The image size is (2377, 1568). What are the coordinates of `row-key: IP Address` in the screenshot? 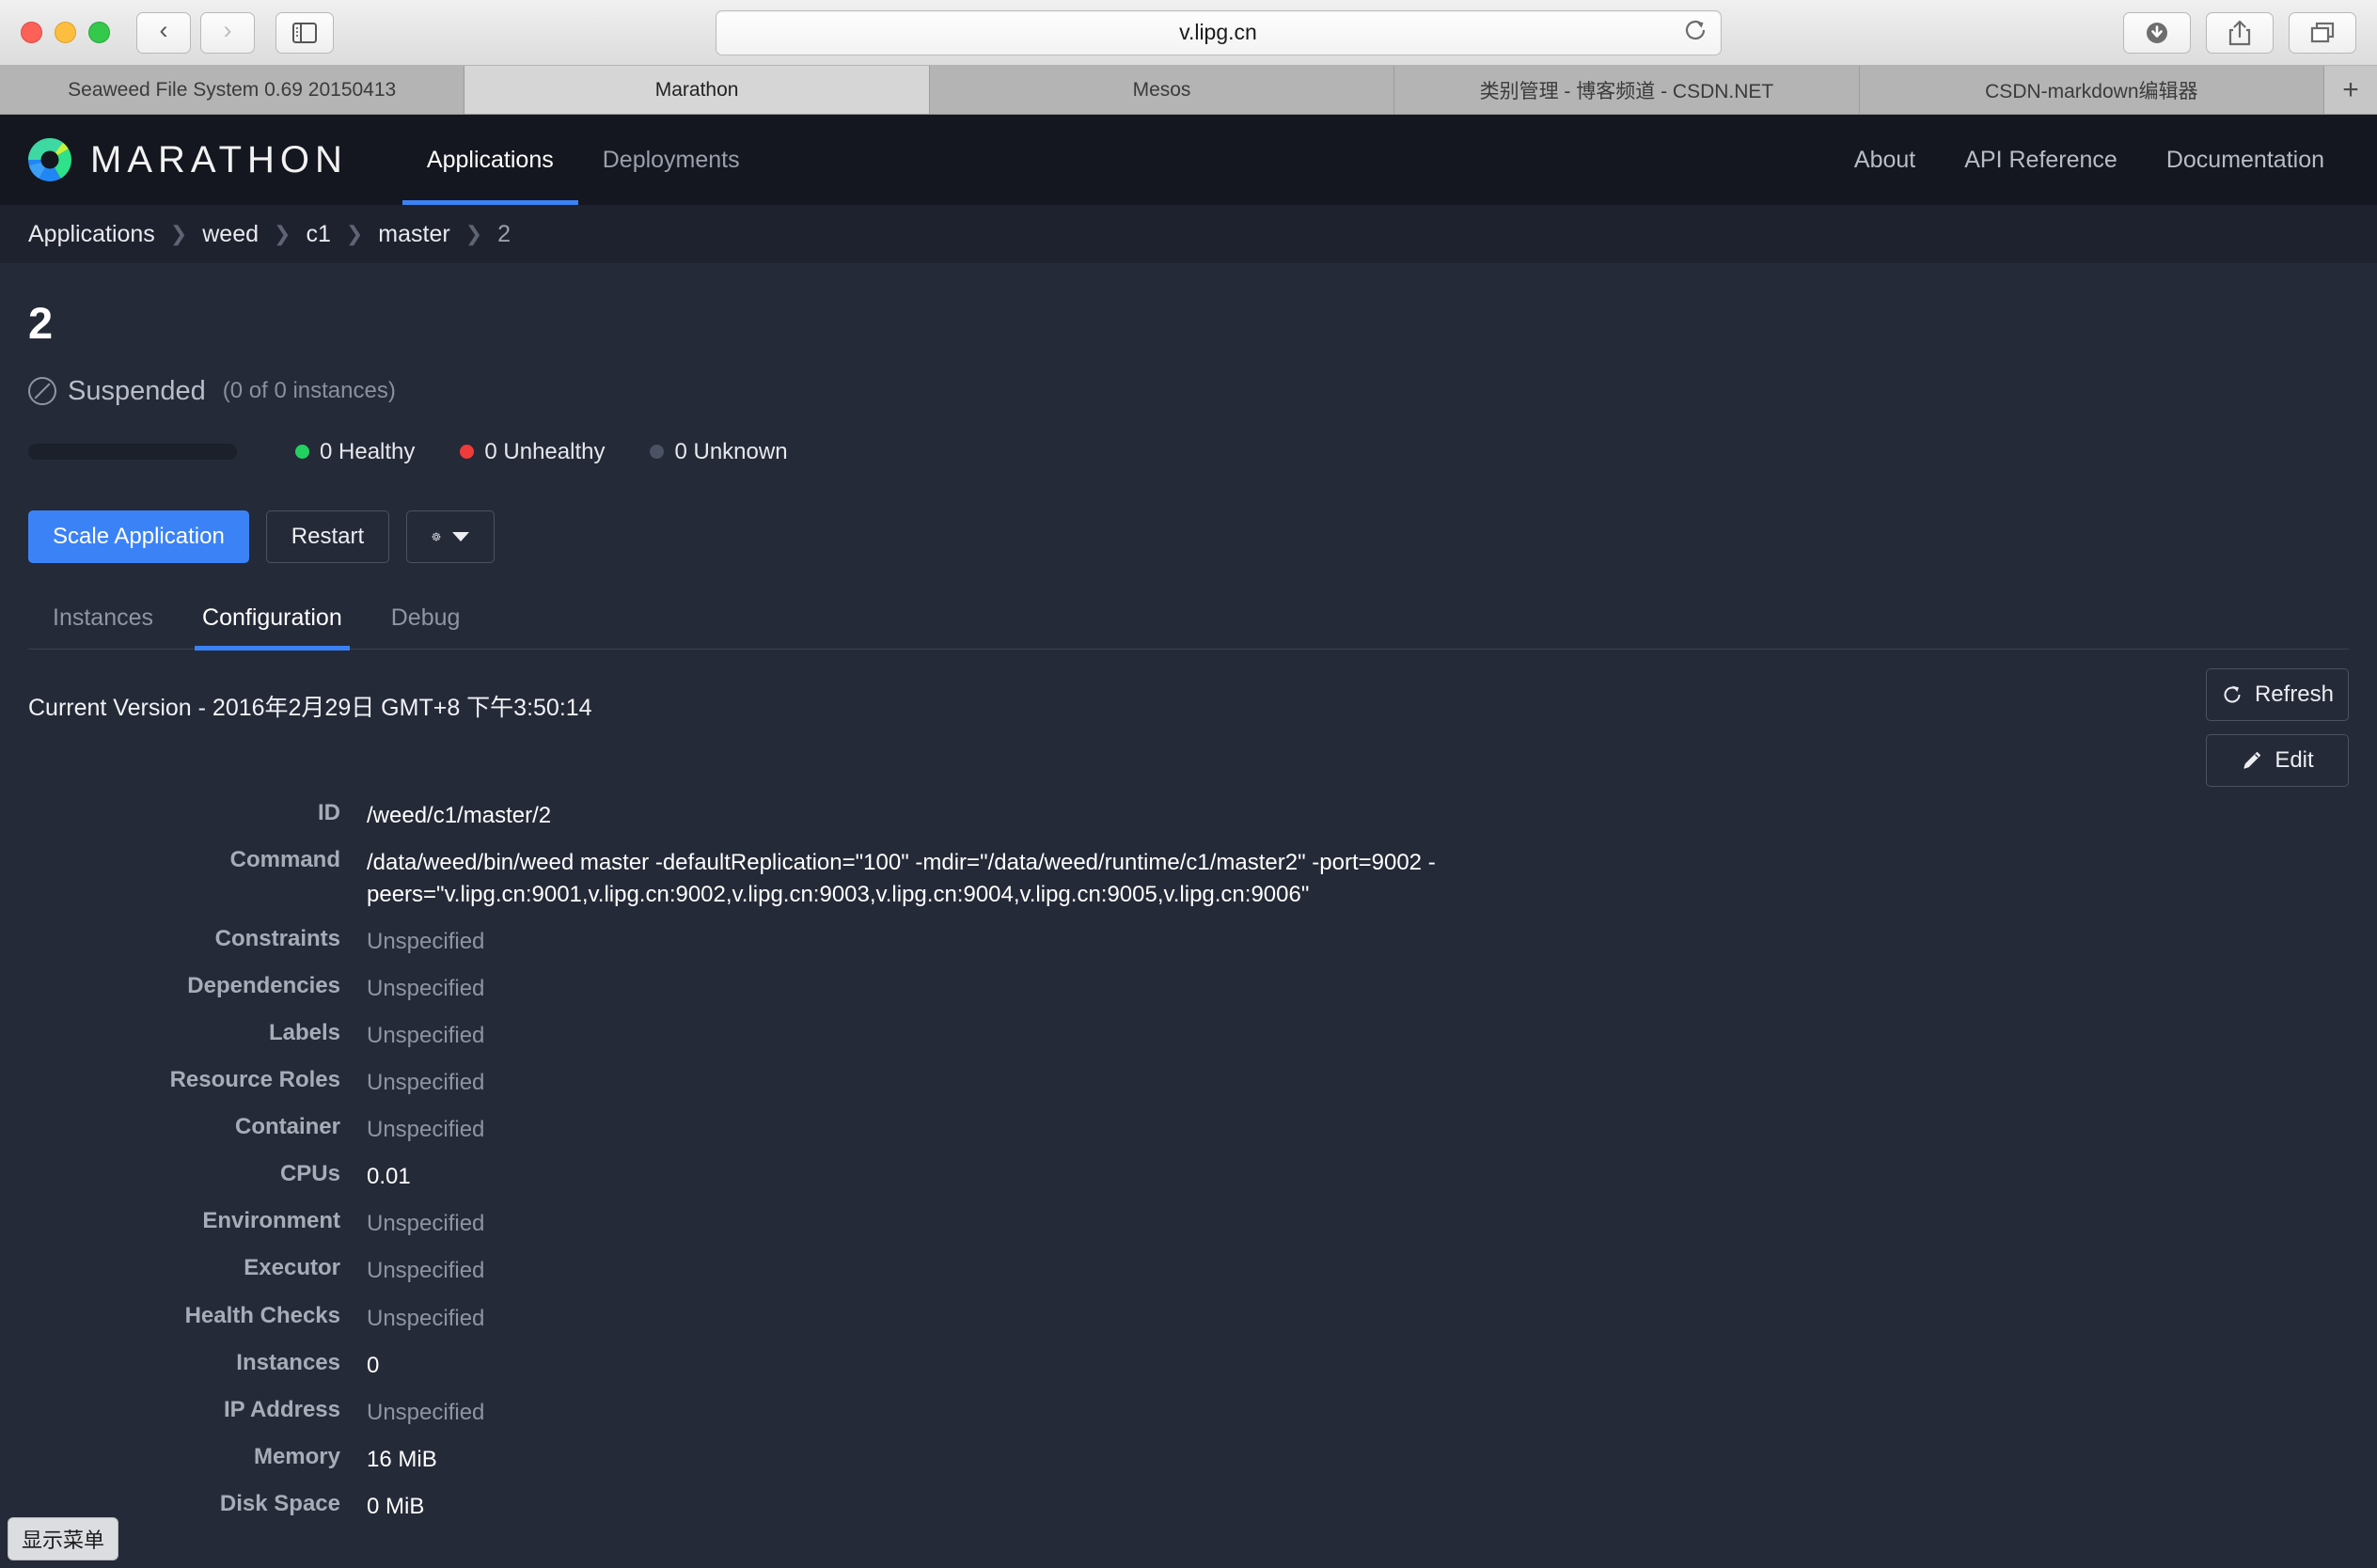 It's located at (281, 1409).